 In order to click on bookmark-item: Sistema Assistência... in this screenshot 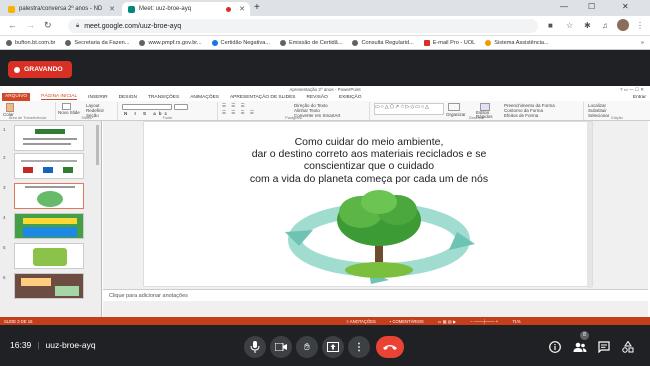, I will do `click(517, 42)`.